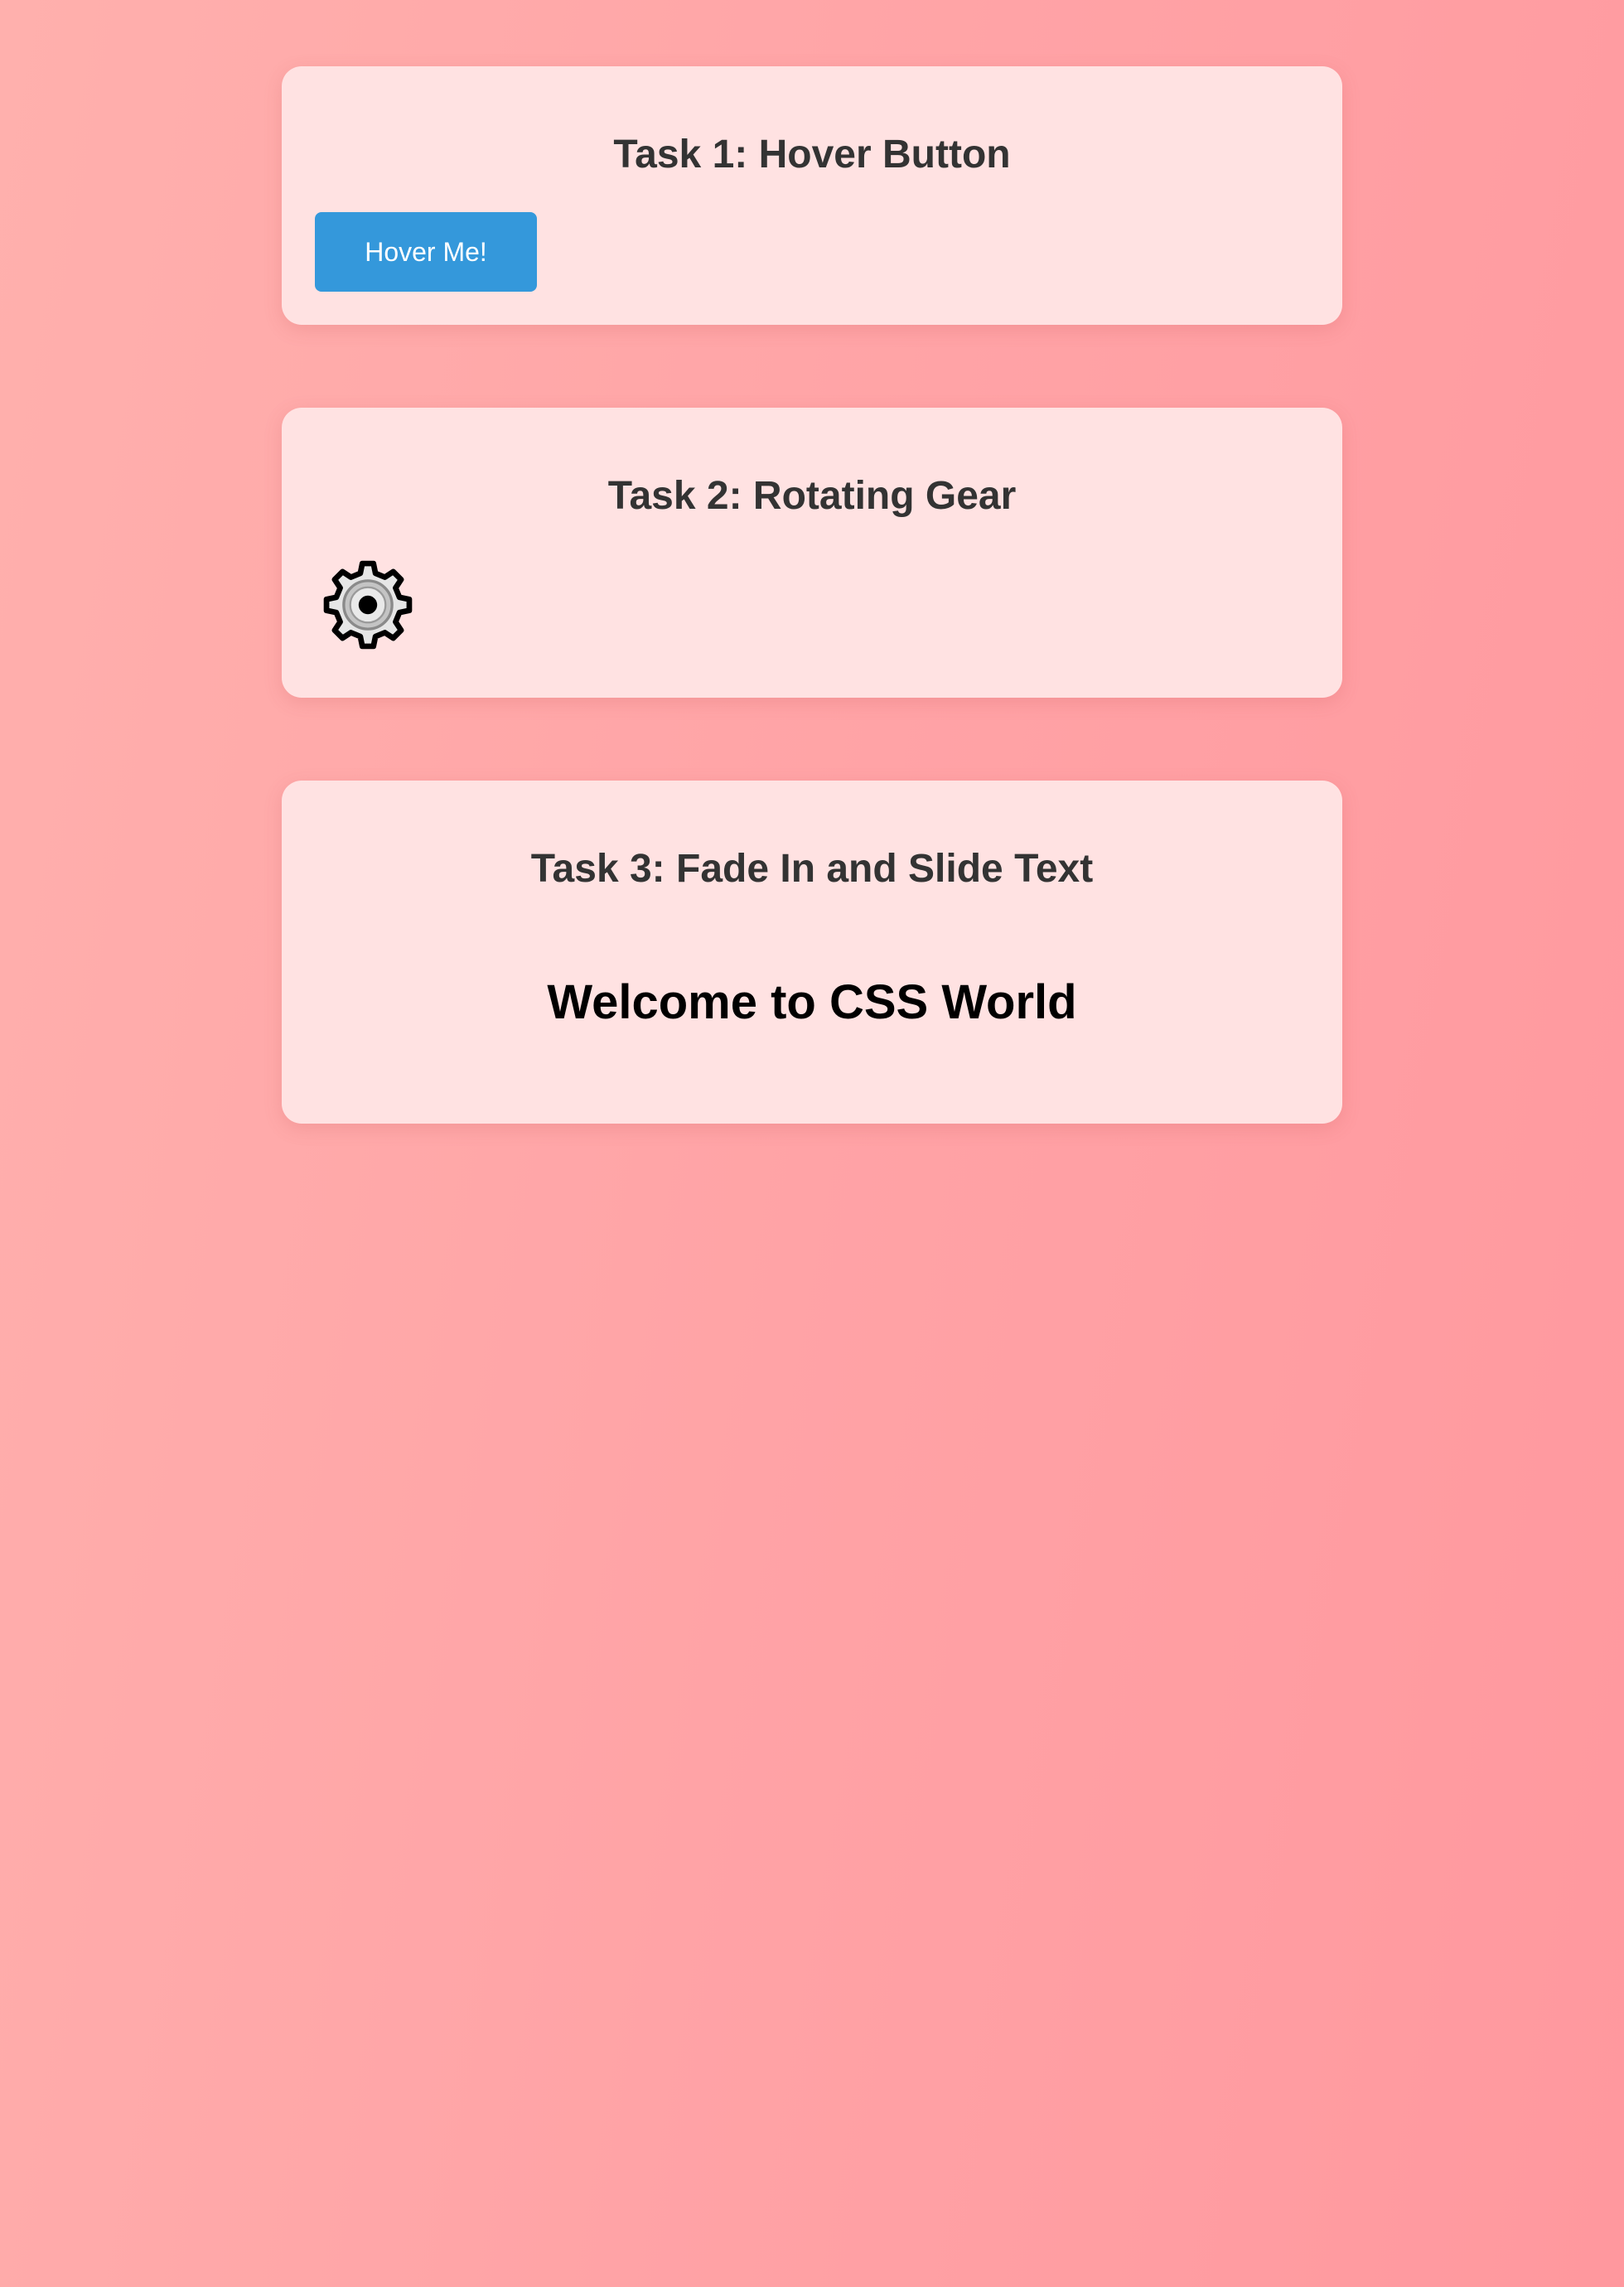  I want to click on task-2-card: Task 2: Rotating Gear, so click(812, 553).